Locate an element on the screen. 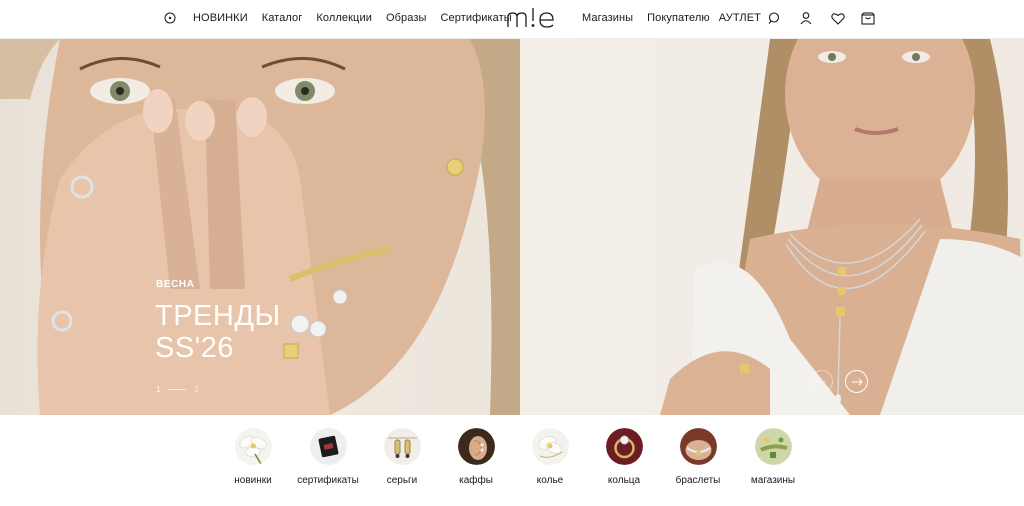 This screenshot has width=1024, height=506. nav-certificates: Сертификаты is located at coordinates (475, 18).